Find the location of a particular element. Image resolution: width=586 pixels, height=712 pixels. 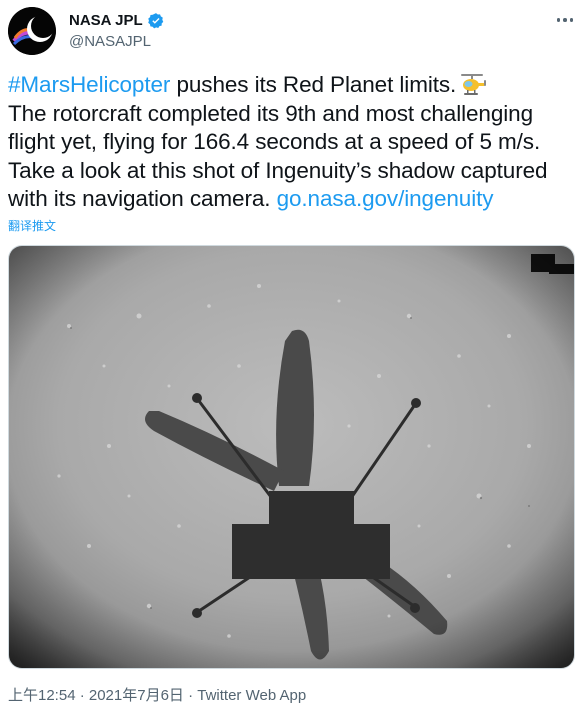

ingenuity-link: go.nasa.gov/ingenuity is located at coordinates (385, 198).